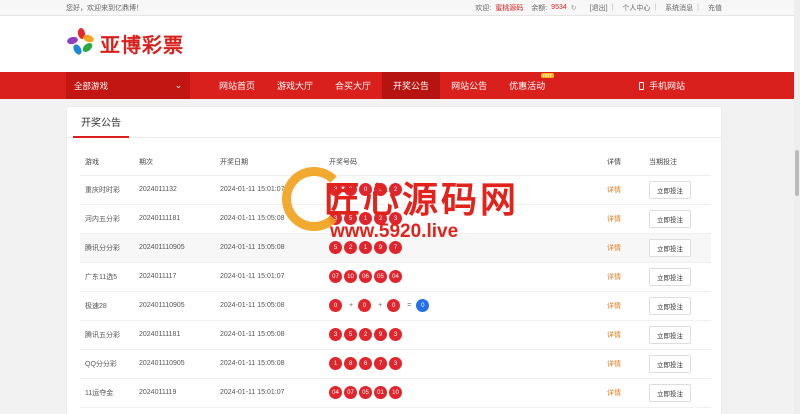 This screenshot has height=414, width=800. What do you see at coordinates (539, 8) in the screenshot?
I see `balance-label: 余额:` at bounding box center [539, 8].